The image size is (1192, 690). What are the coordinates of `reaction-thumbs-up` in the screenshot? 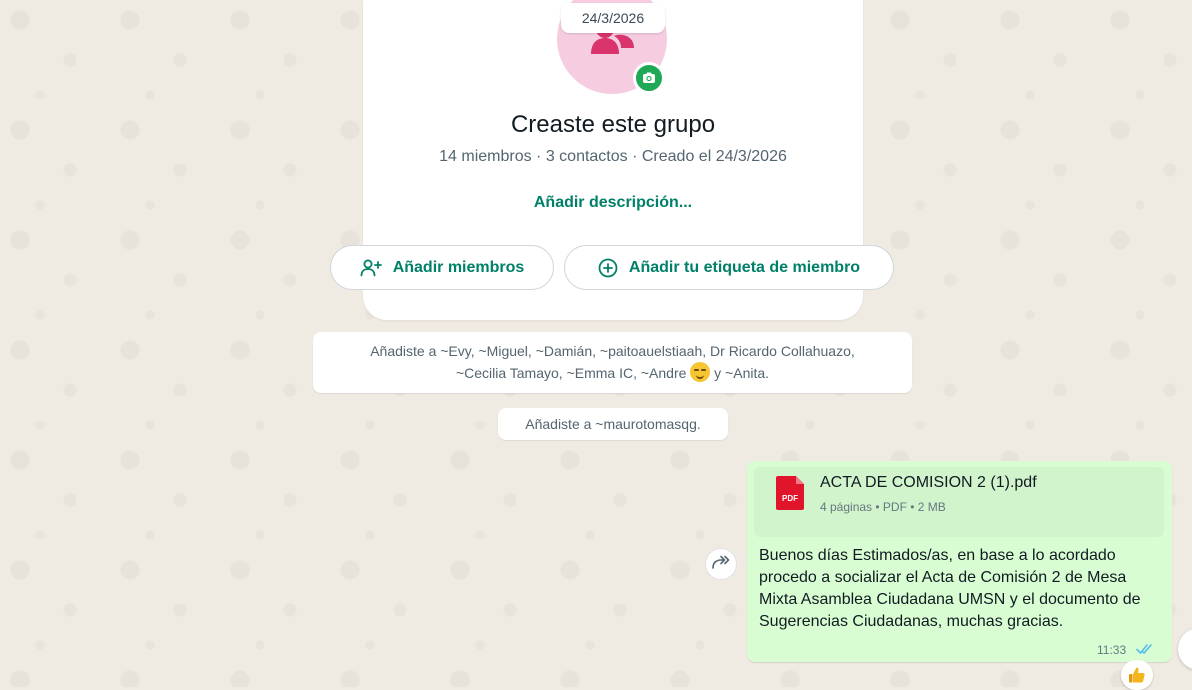 It's located at (1137, 675).